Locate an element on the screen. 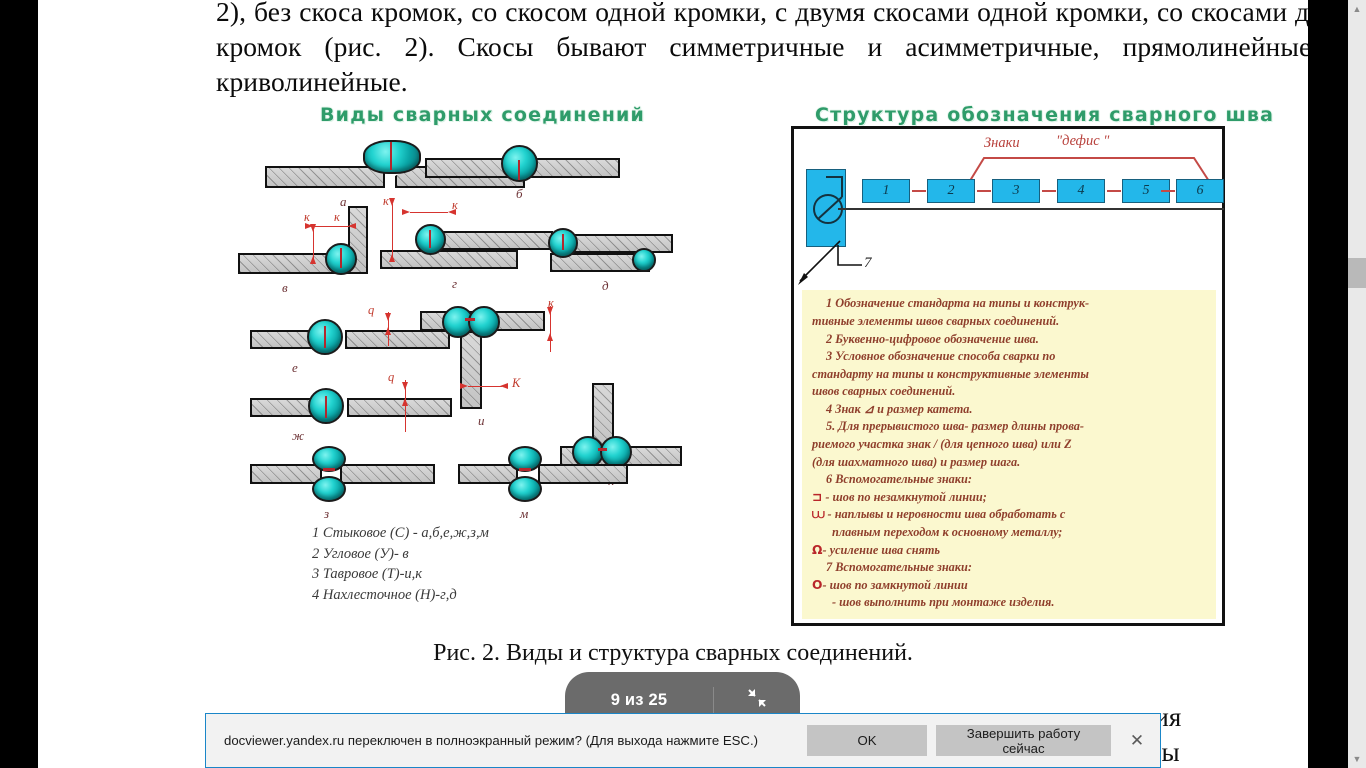 This screenshot has height=768, width=1366. designation-box-4: 4 is located at coordinates (1081, 191).